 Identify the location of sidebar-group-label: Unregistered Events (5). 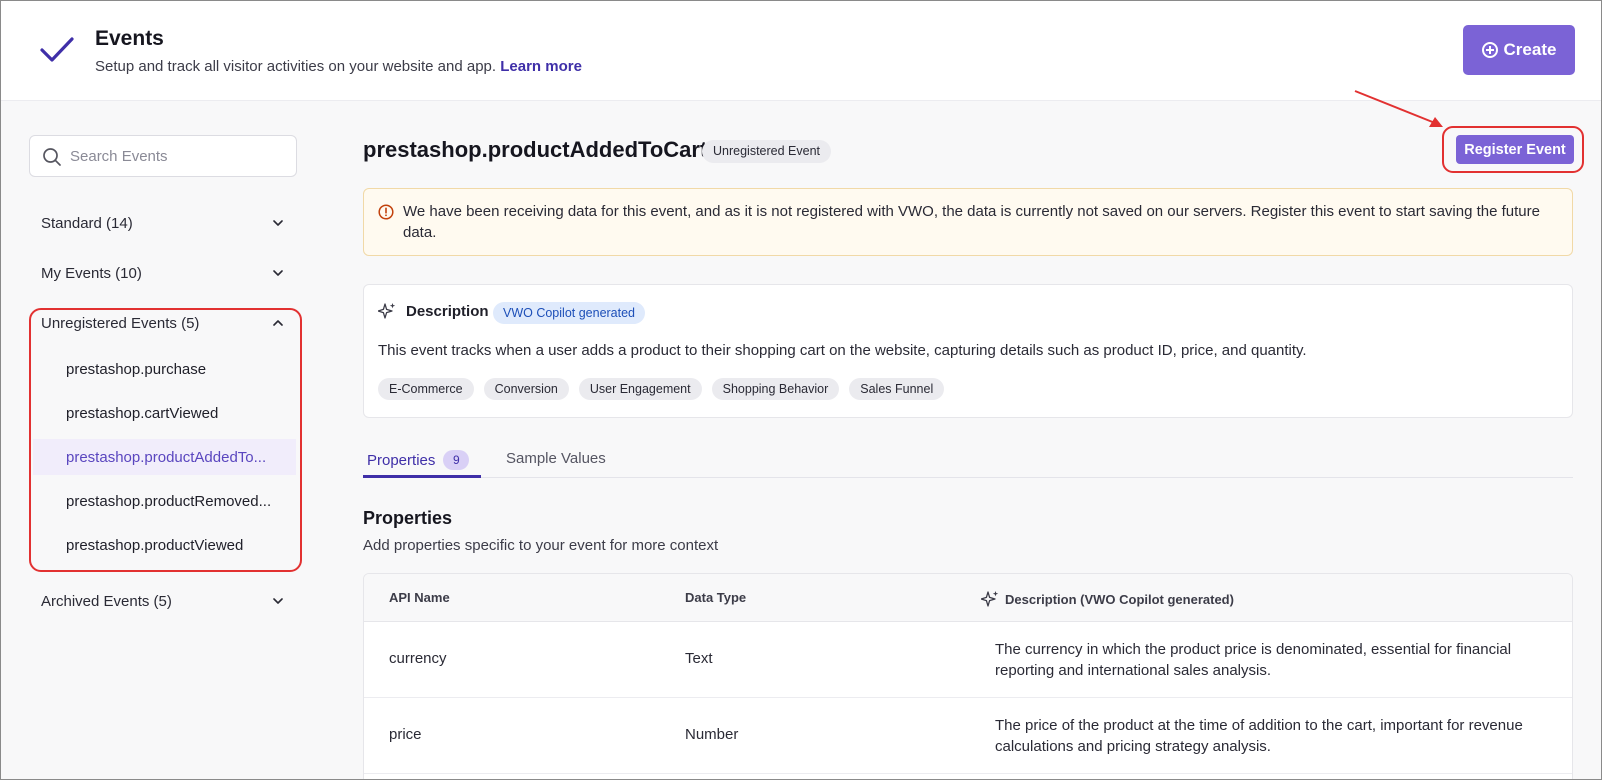
(120, 323).